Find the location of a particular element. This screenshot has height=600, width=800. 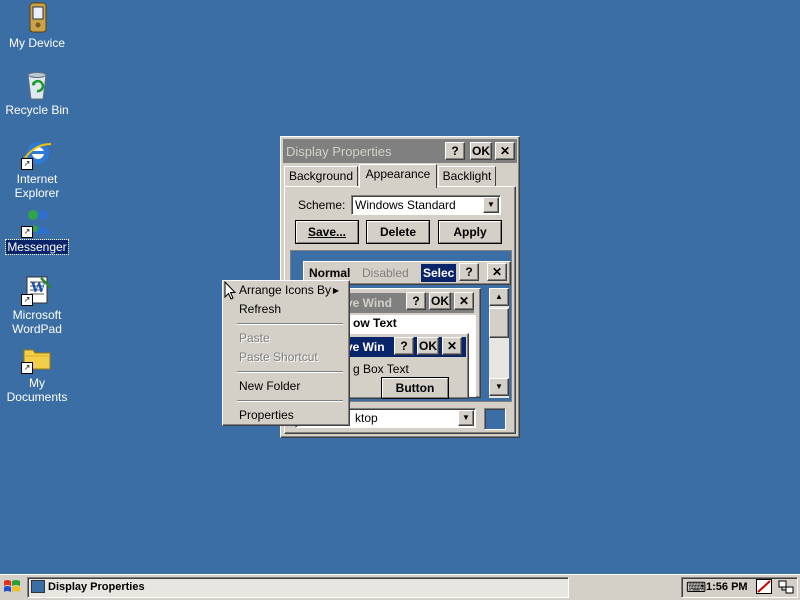

wordpad-icon: W ↗ is located at coordinates (37, 290).